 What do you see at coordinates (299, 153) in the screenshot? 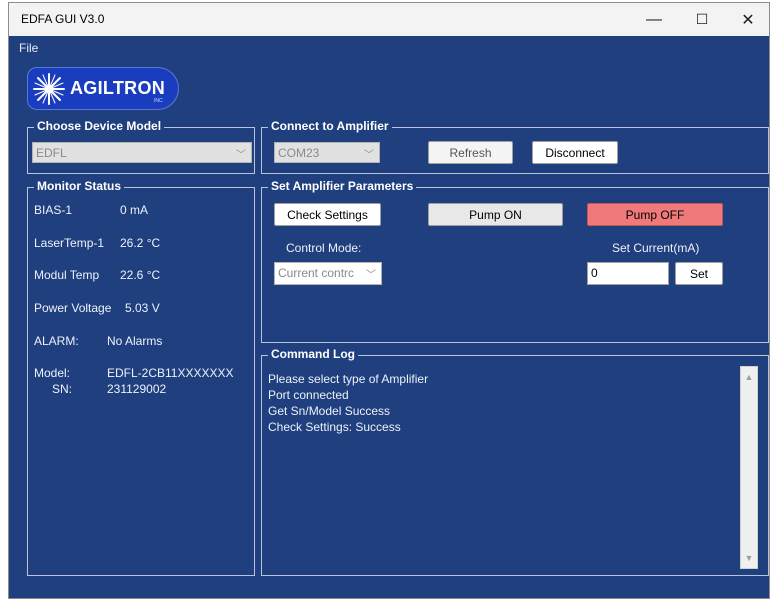
I see `com-port-value: COM23` at bounding box center [299, 153].